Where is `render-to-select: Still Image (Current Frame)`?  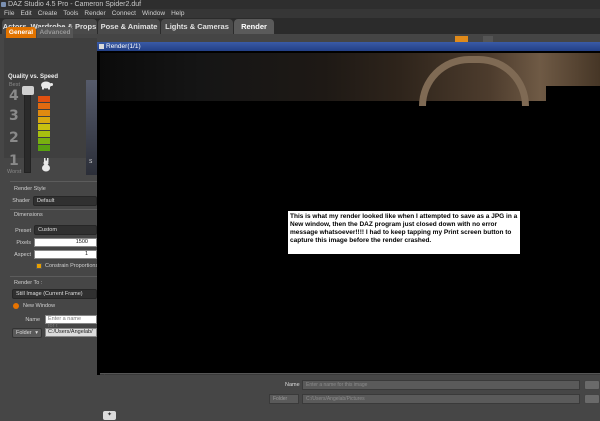
render-to-select: Still Image (Current Frame) is located at coordinates (54, 294).